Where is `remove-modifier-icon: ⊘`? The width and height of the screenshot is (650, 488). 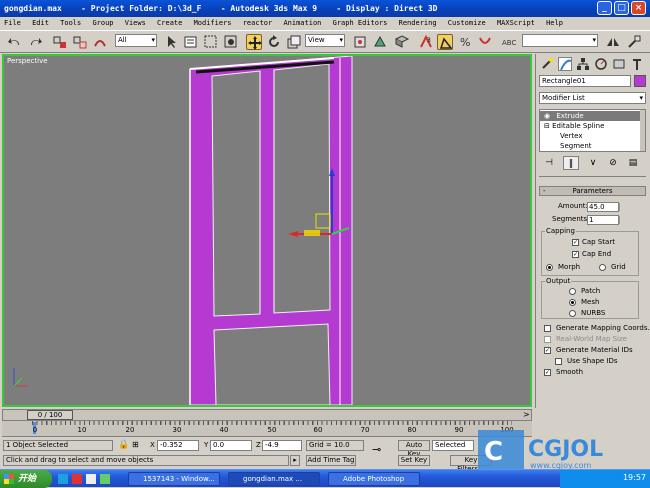
remove-modifier-icon: ⊘ is located at coordinates (613, 163).